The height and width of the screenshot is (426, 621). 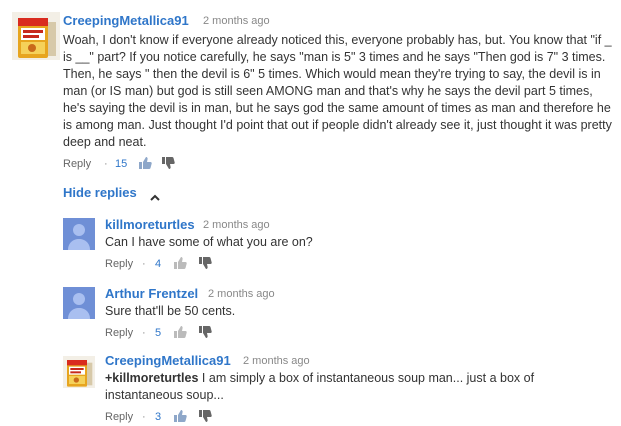 What do you see at coordinates (168, 360) in the screenshot?
I see `reply-author: CreepingMetallica91` at bounding box center [168, 360].